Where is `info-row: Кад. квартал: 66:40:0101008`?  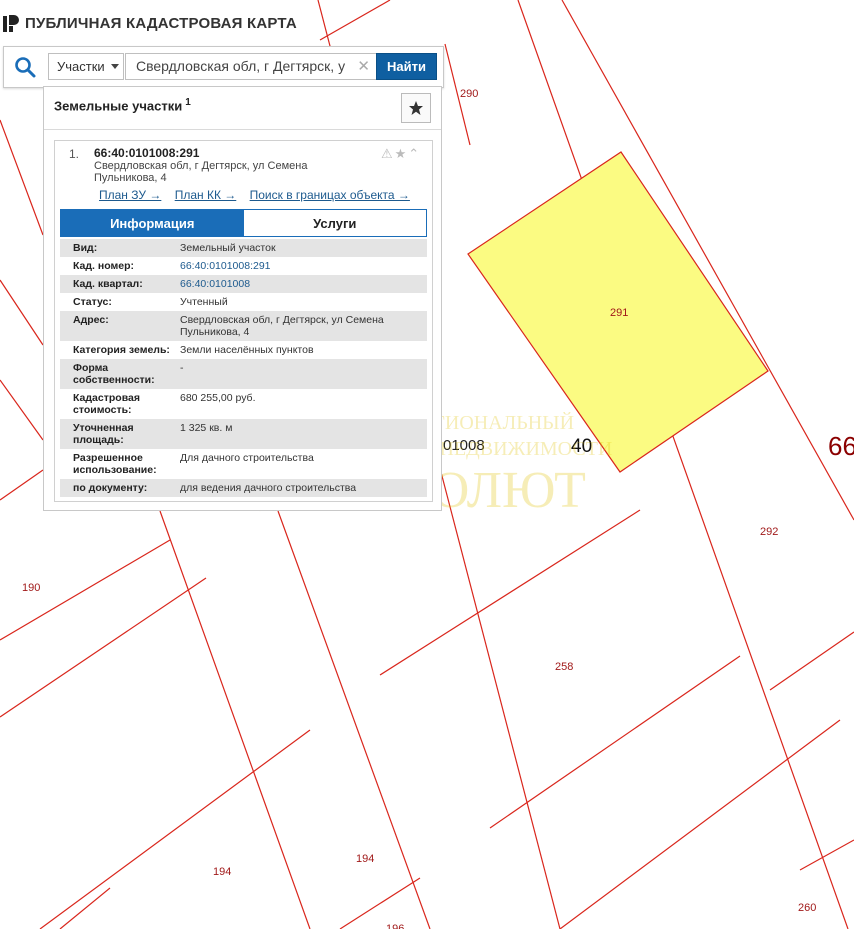 info-row: Кад. квартал: 66:40:0101008 is located at coordinates (243, 284).